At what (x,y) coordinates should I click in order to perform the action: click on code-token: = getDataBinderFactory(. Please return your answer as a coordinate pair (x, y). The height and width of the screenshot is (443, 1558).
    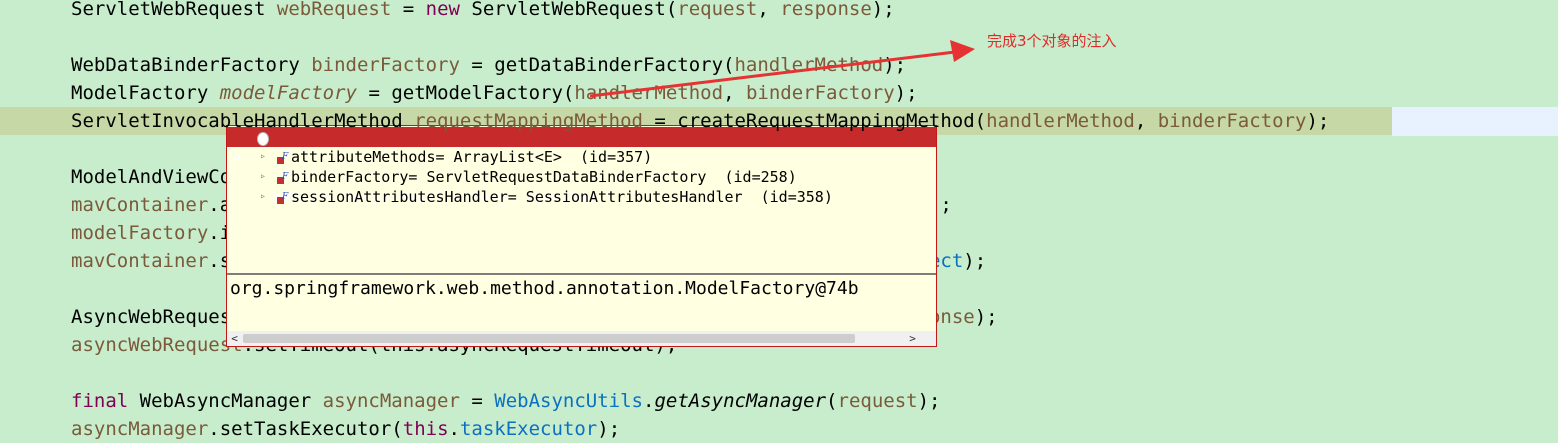
    Looking at the image, I should click on (597, 65).